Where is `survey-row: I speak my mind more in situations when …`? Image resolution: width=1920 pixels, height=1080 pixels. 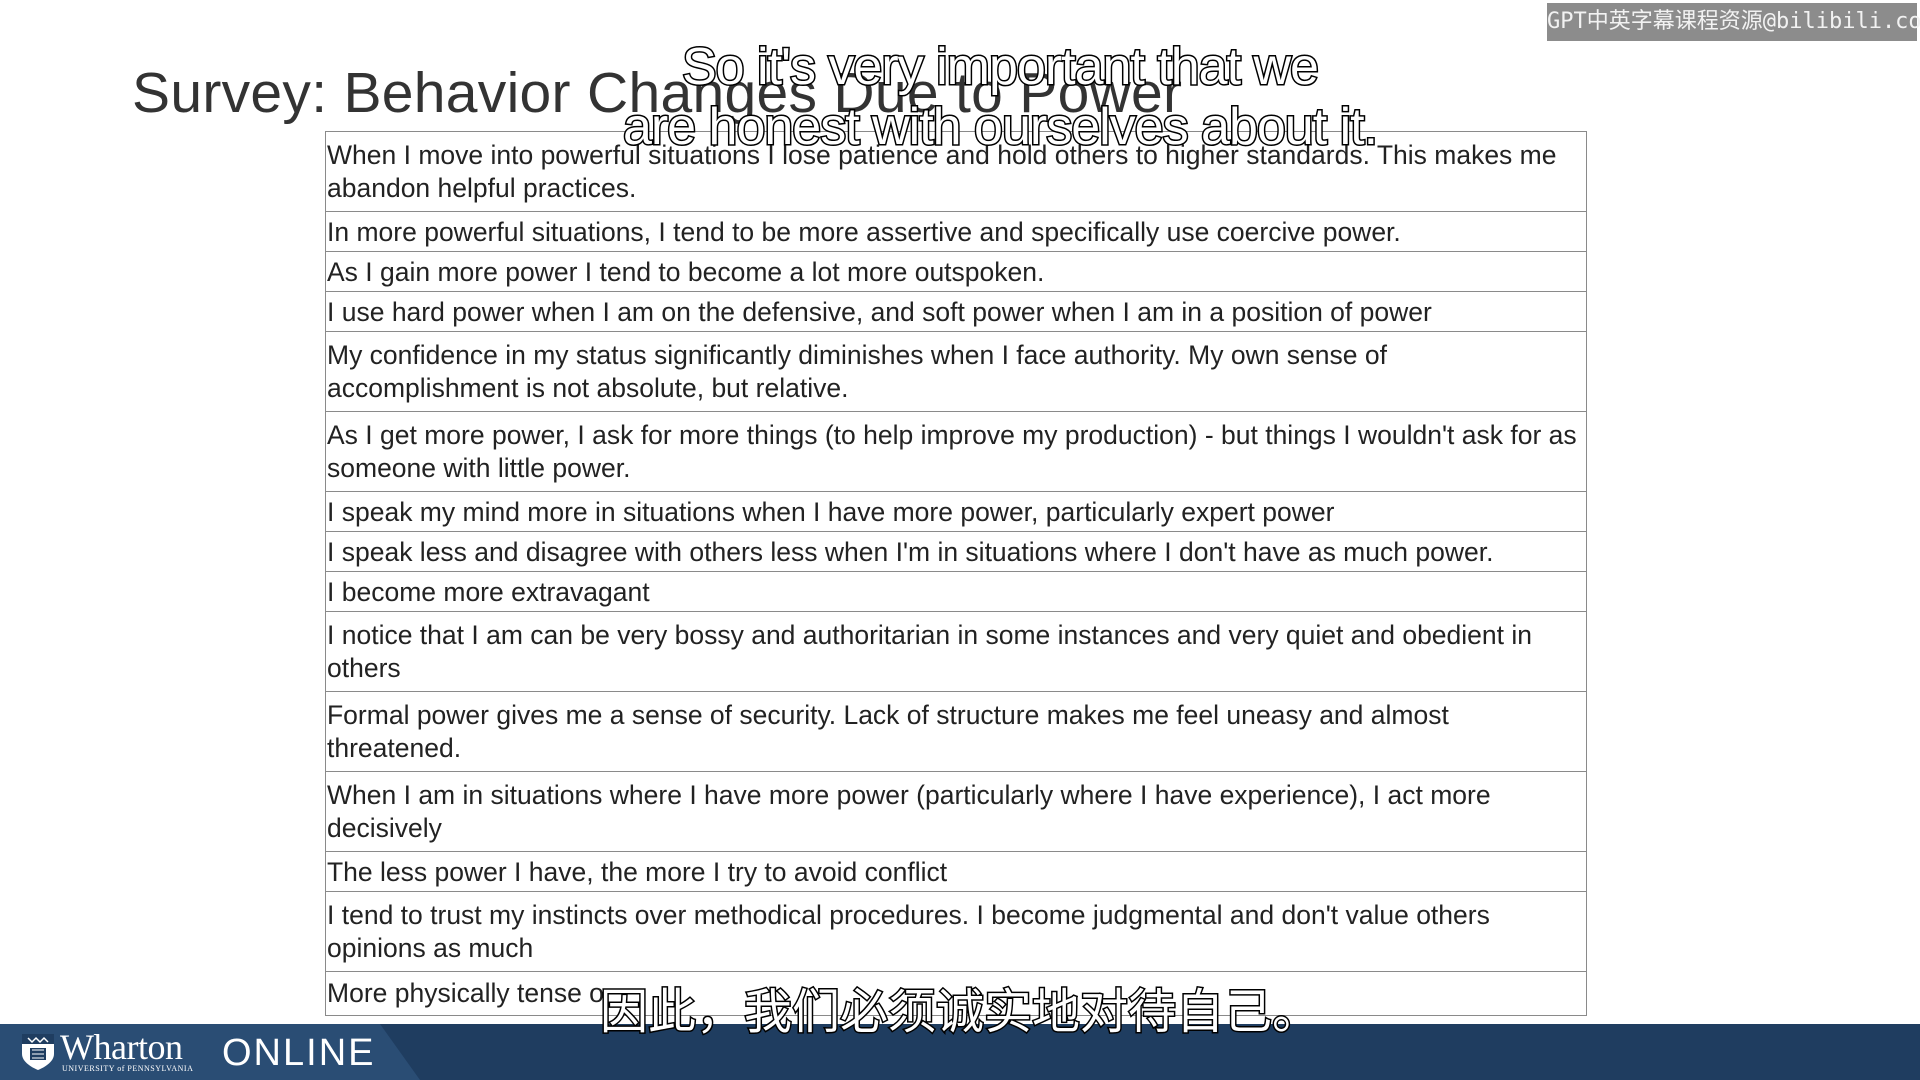
survey-row: I speak my mind more in situations when … is located at coordinates (956, 512).